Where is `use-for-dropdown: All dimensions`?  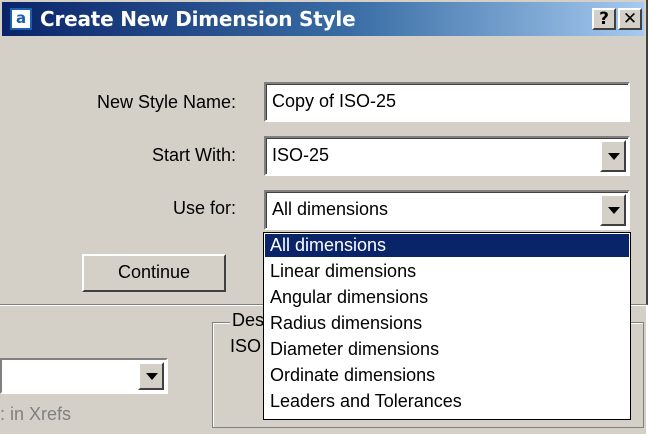
use-for-dropdown: All dimensions is located at coordinates (447, 210).